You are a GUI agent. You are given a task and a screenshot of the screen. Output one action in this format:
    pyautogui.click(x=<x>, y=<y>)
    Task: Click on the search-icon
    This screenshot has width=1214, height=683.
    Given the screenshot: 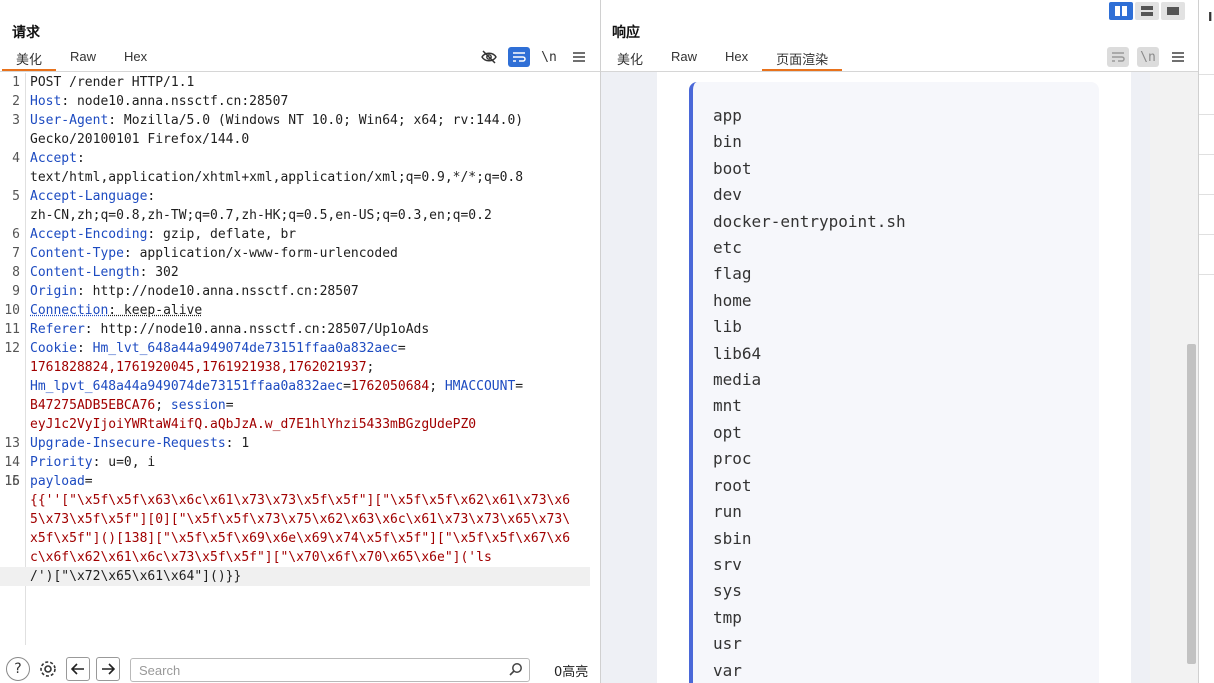 What is the action you would take?
    pyautogui.click(x=516, y=671)
    